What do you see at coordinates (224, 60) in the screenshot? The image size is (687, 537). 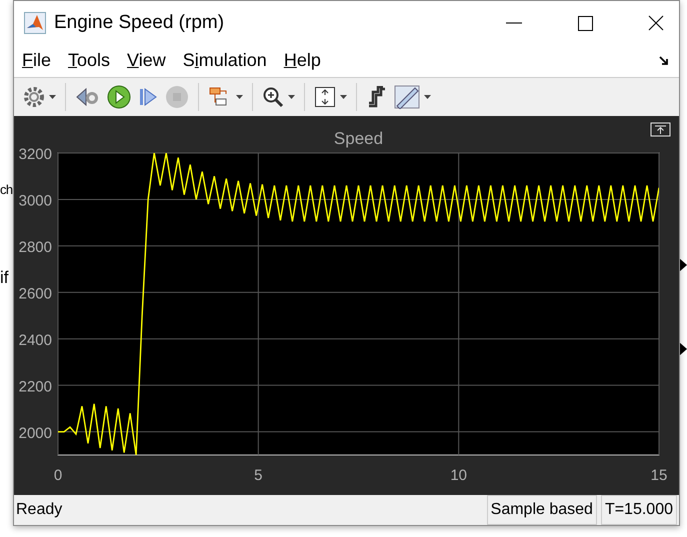 I see `menu-item: Simulation` at bounding box center [224, 60].